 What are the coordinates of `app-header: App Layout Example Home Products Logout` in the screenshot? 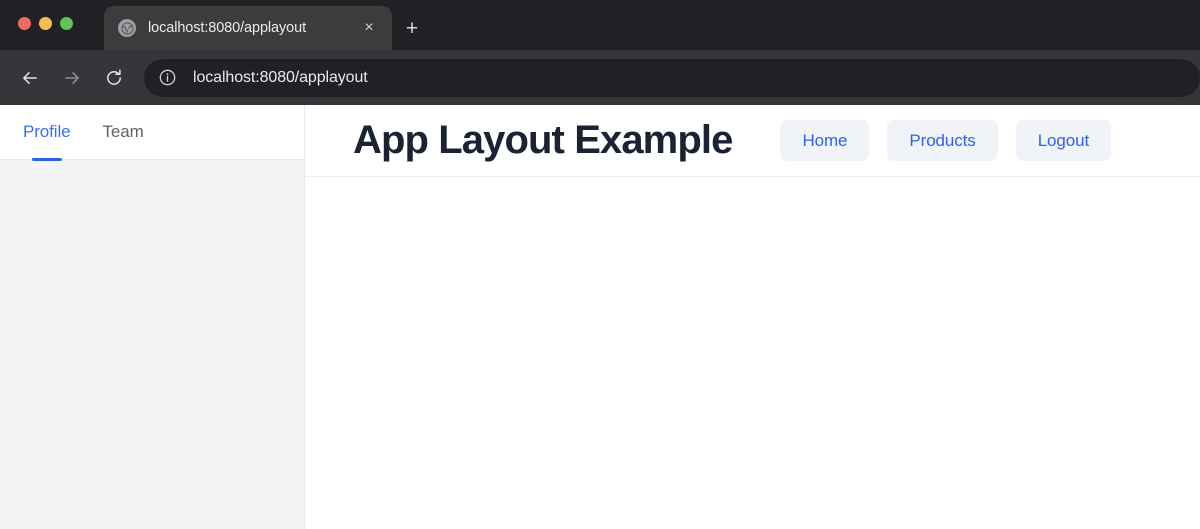 It's located at (752, 141).